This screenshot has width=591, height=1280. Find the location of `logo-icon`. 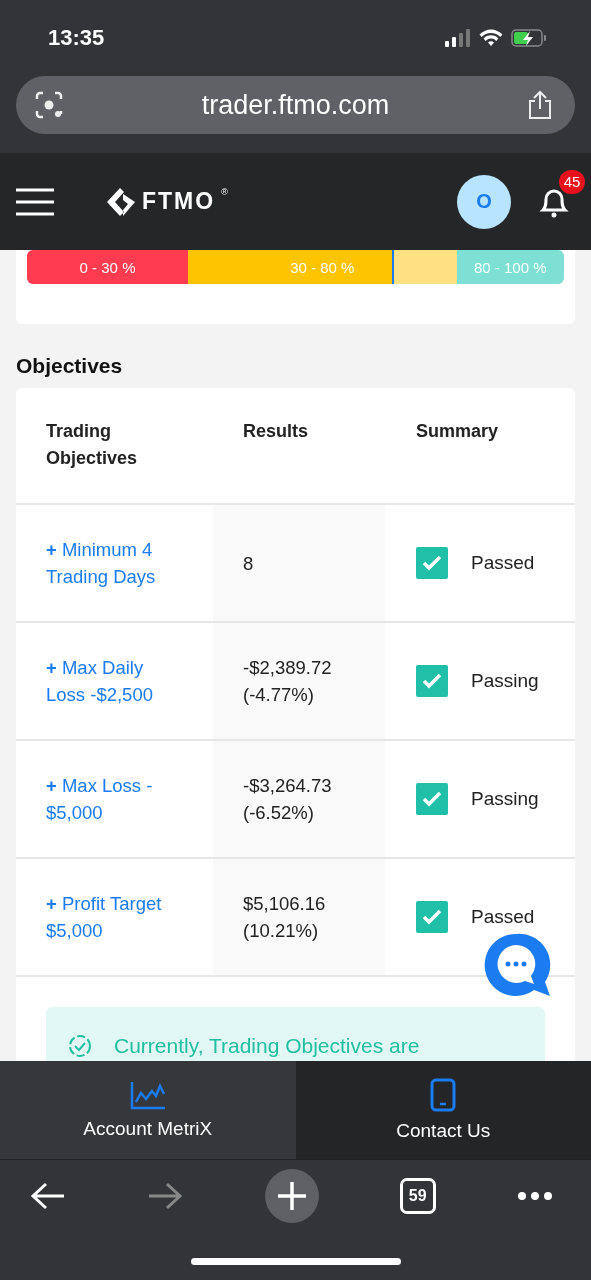

logo-icon is located at coordinates (121, 201).